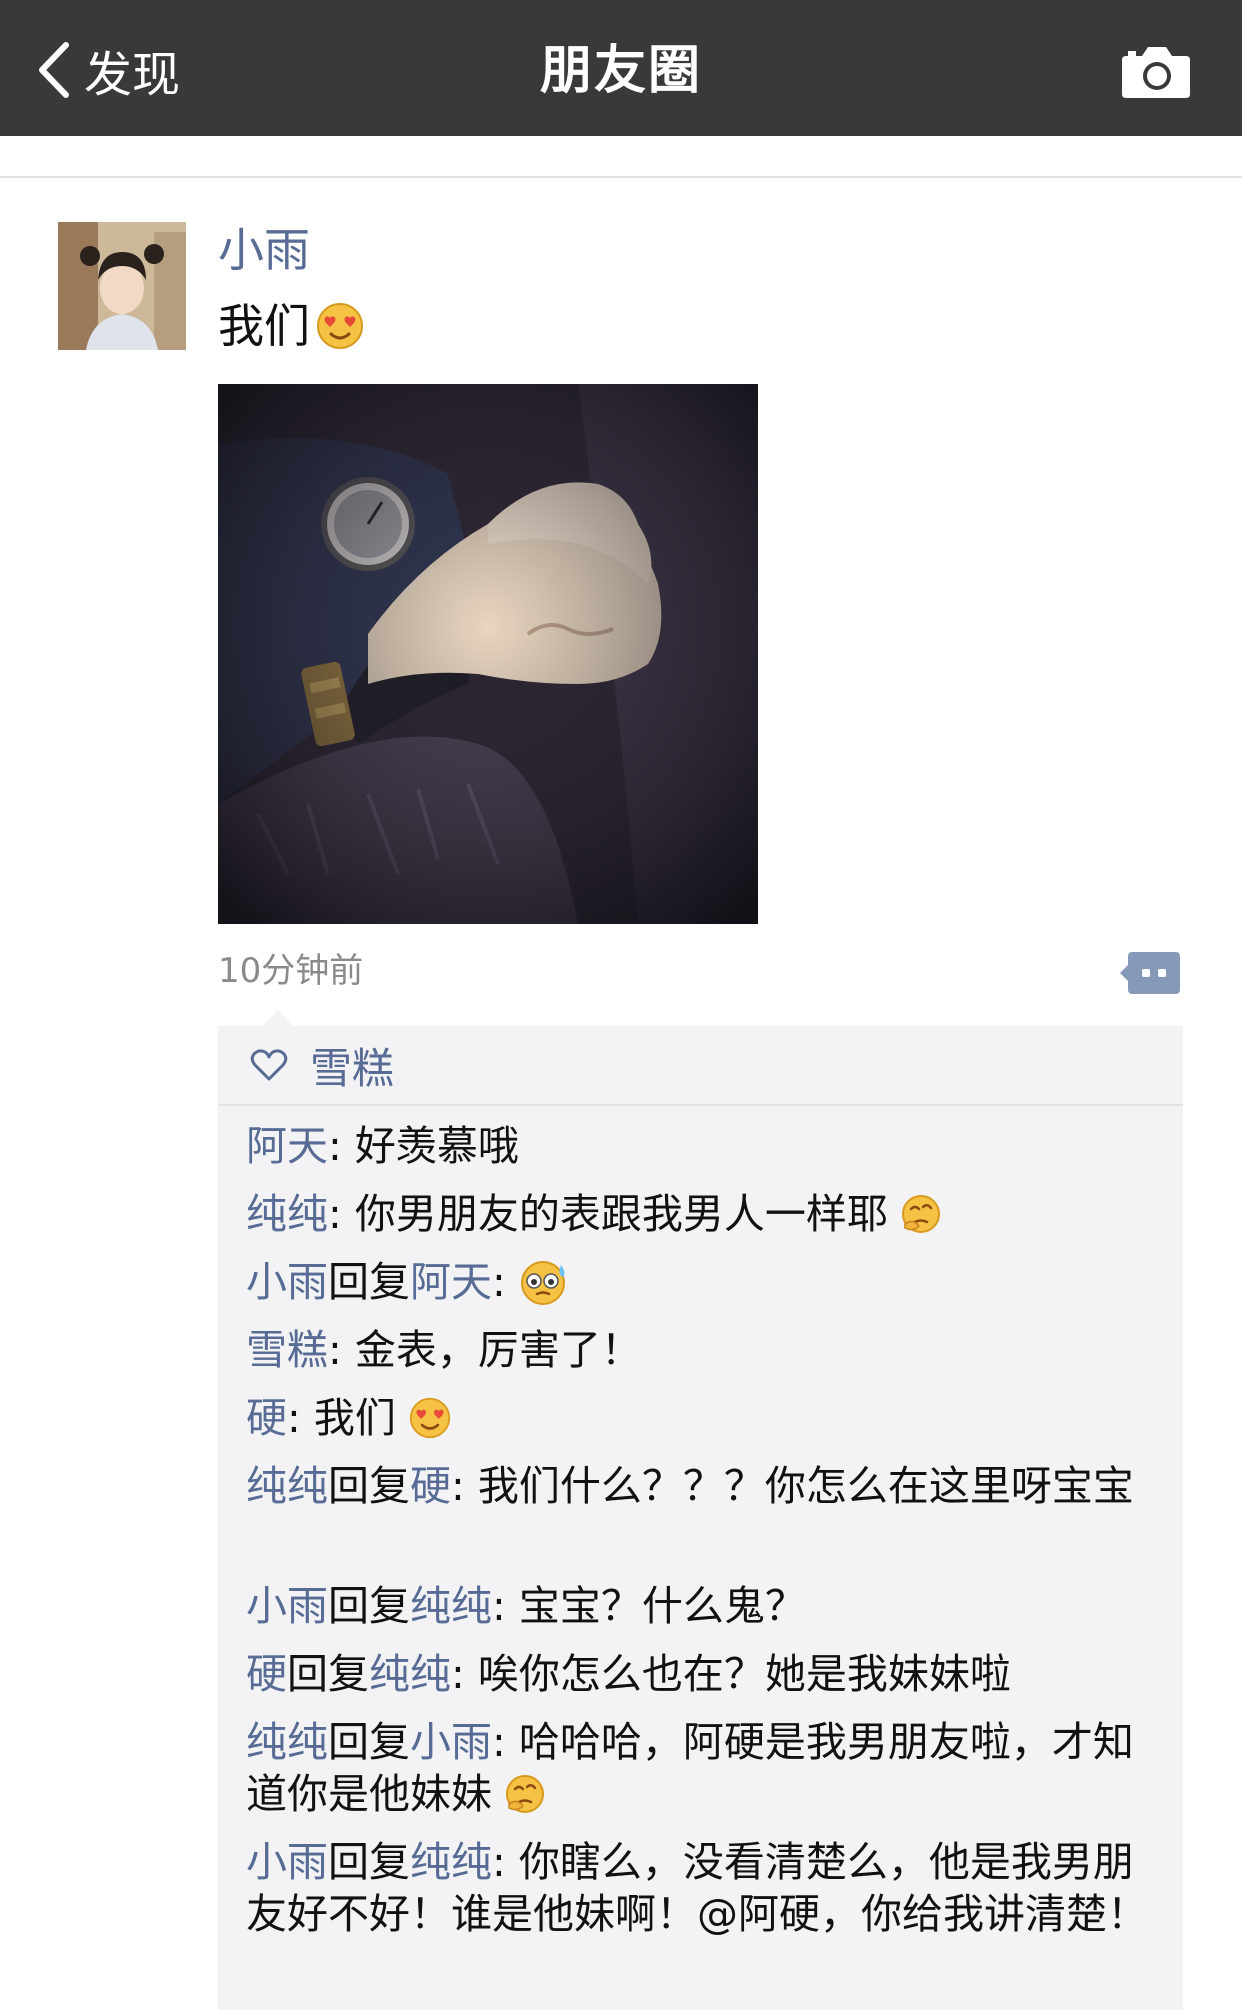  I want to click on comment-text: 唉你怎么也在？她是我妹妹啦, so click(744, 1674).